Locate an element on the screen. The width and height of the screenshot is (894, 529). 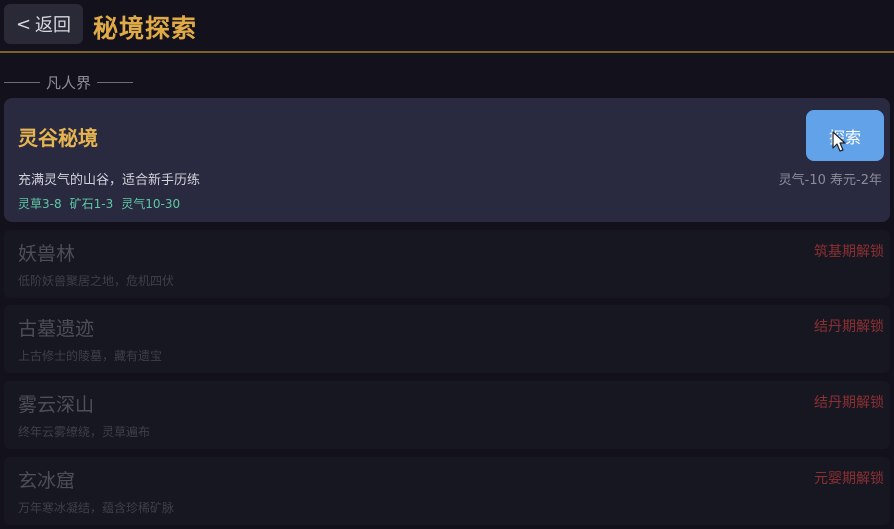
section-header: 凡人界 is located at coordinates (69, 82).